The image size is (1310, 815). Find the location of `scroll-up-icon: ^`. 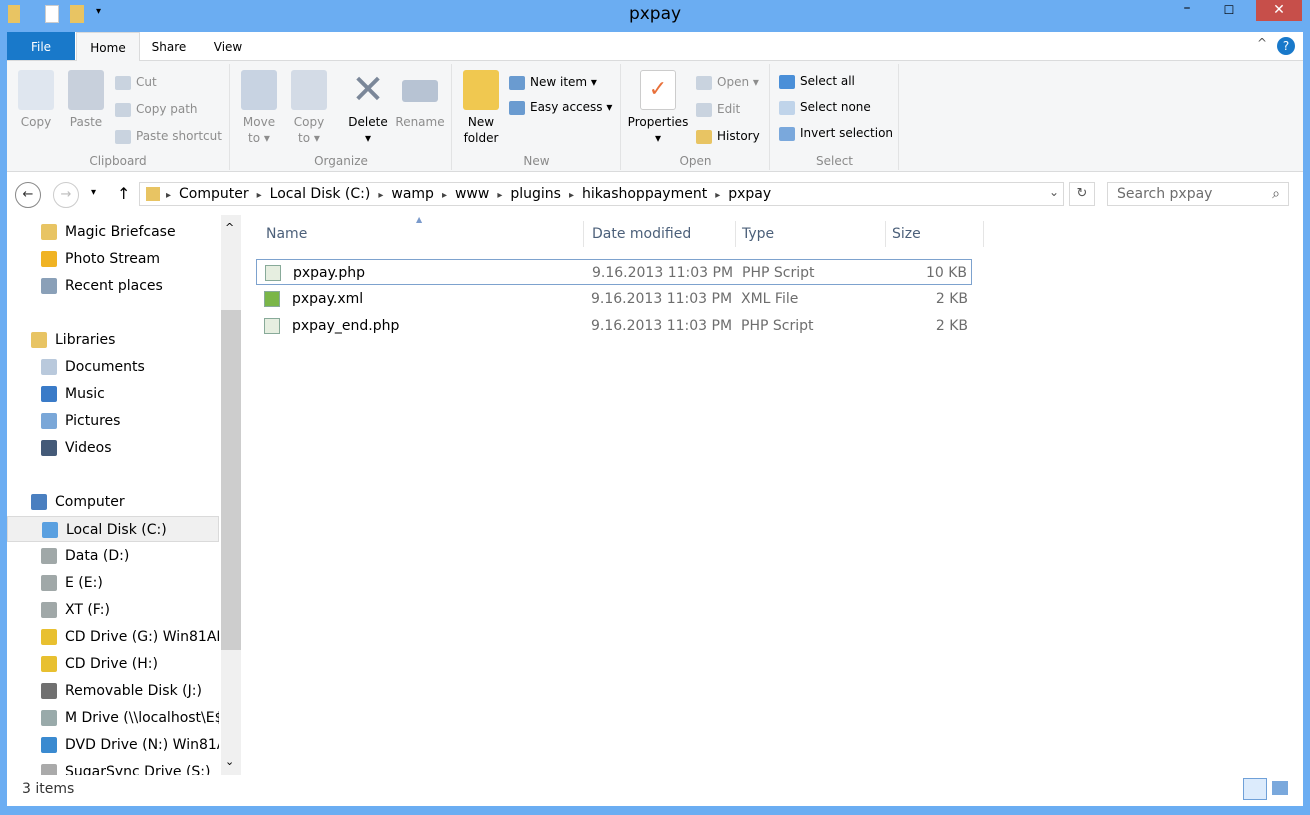

scroll-up-icon: ^ is located at coordinates (229, 227).